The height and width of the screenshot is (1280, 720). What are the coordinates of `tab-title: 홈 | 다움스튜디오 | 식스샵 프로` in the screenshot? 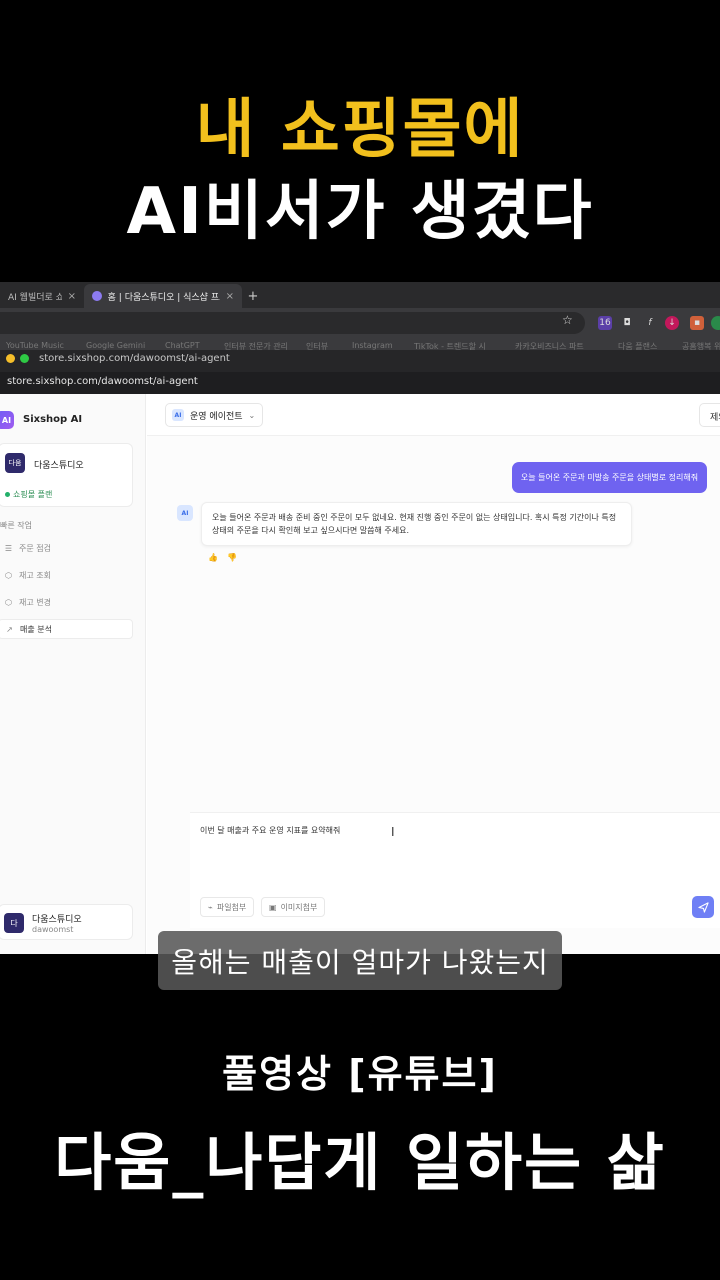 It's located at (163, 297).